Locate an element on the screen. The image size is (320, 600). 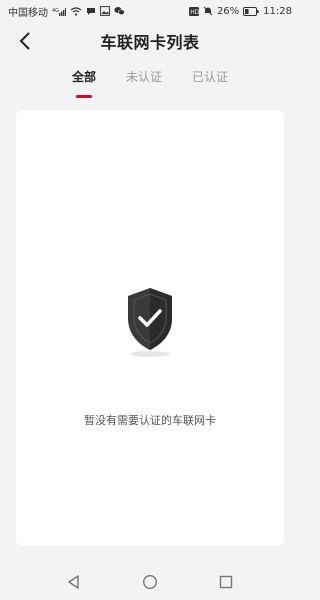
signal-type-label: 4G is located at coordinates (55, 11).